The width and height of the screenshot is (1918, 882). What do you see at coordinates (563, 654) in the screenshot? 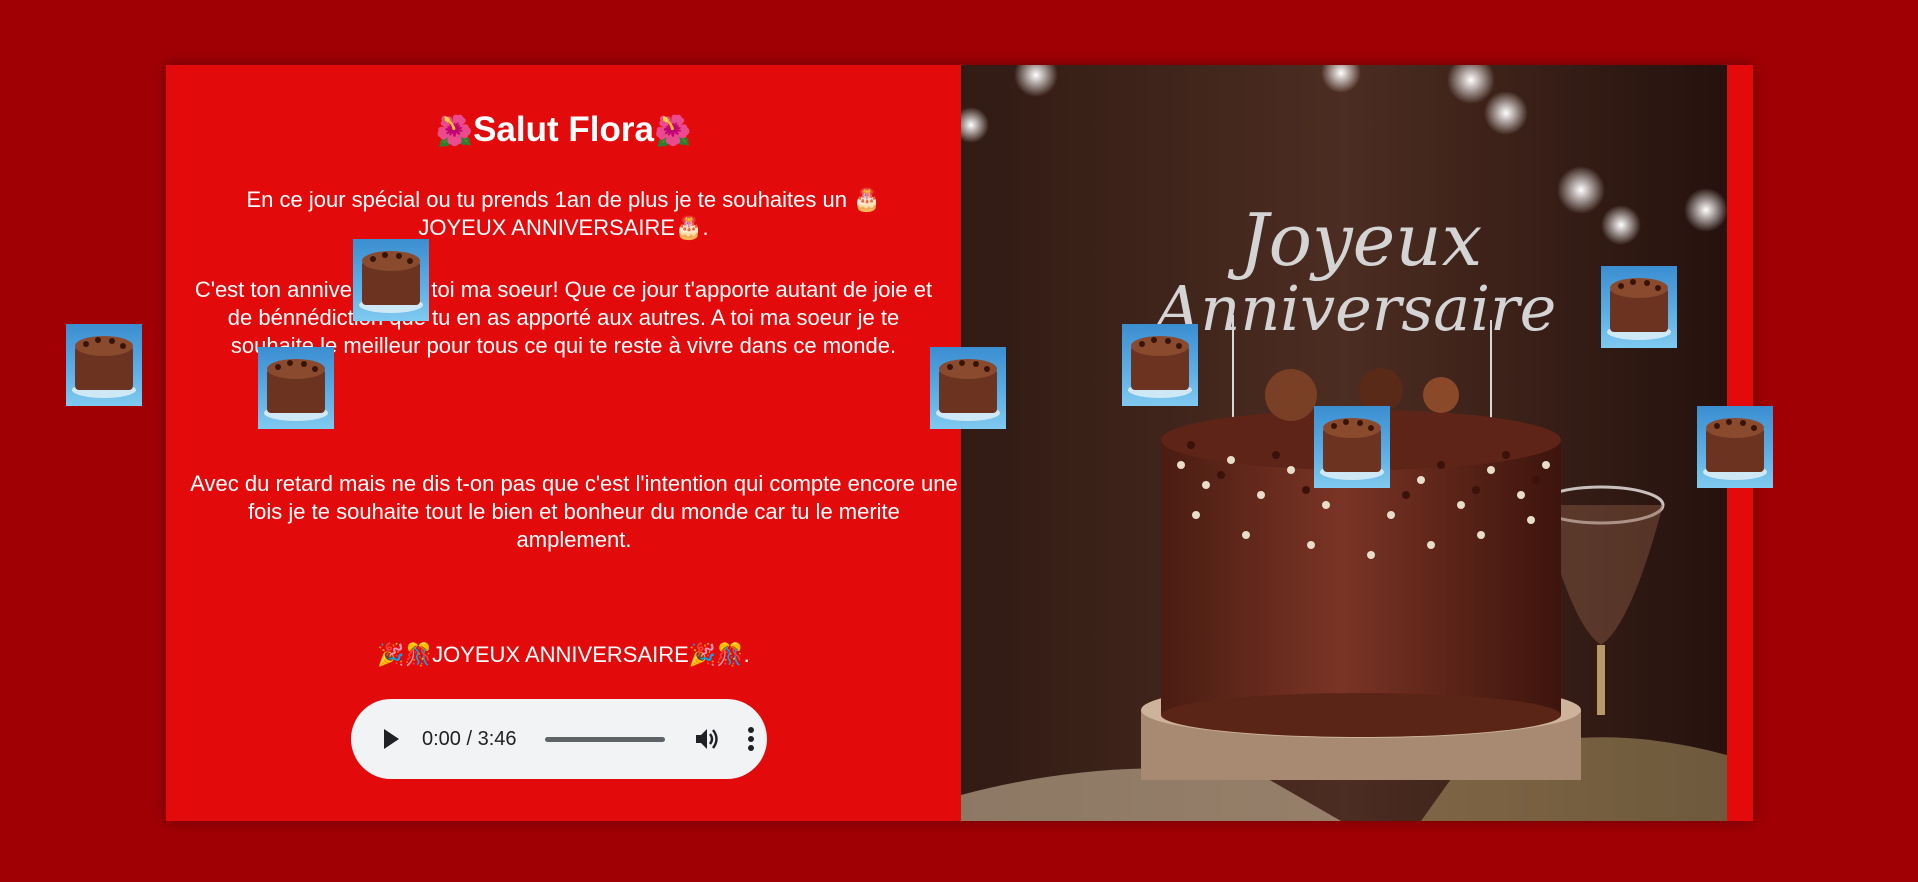
I see `closing-line: 🎉🎊JOYEUX ANNIVERSAIRE🎉🎊.` at bounding box center [563, 654].